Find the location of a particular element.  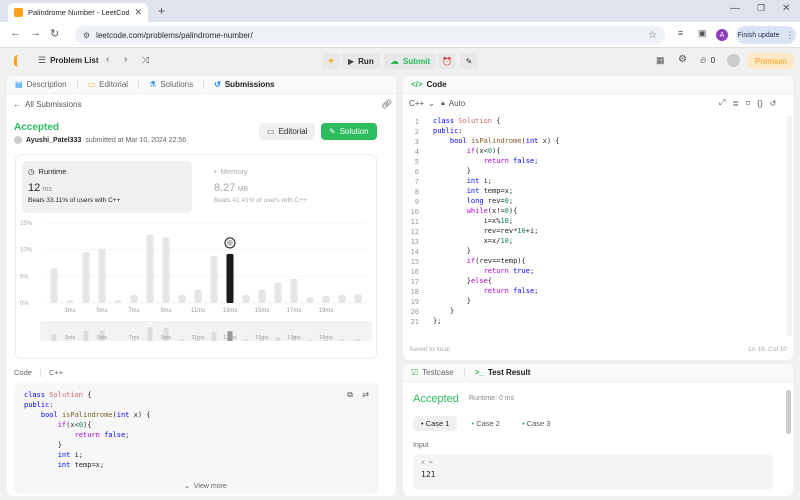

settings-gear-icon: ⚙ is located at coordinates (682, 59).